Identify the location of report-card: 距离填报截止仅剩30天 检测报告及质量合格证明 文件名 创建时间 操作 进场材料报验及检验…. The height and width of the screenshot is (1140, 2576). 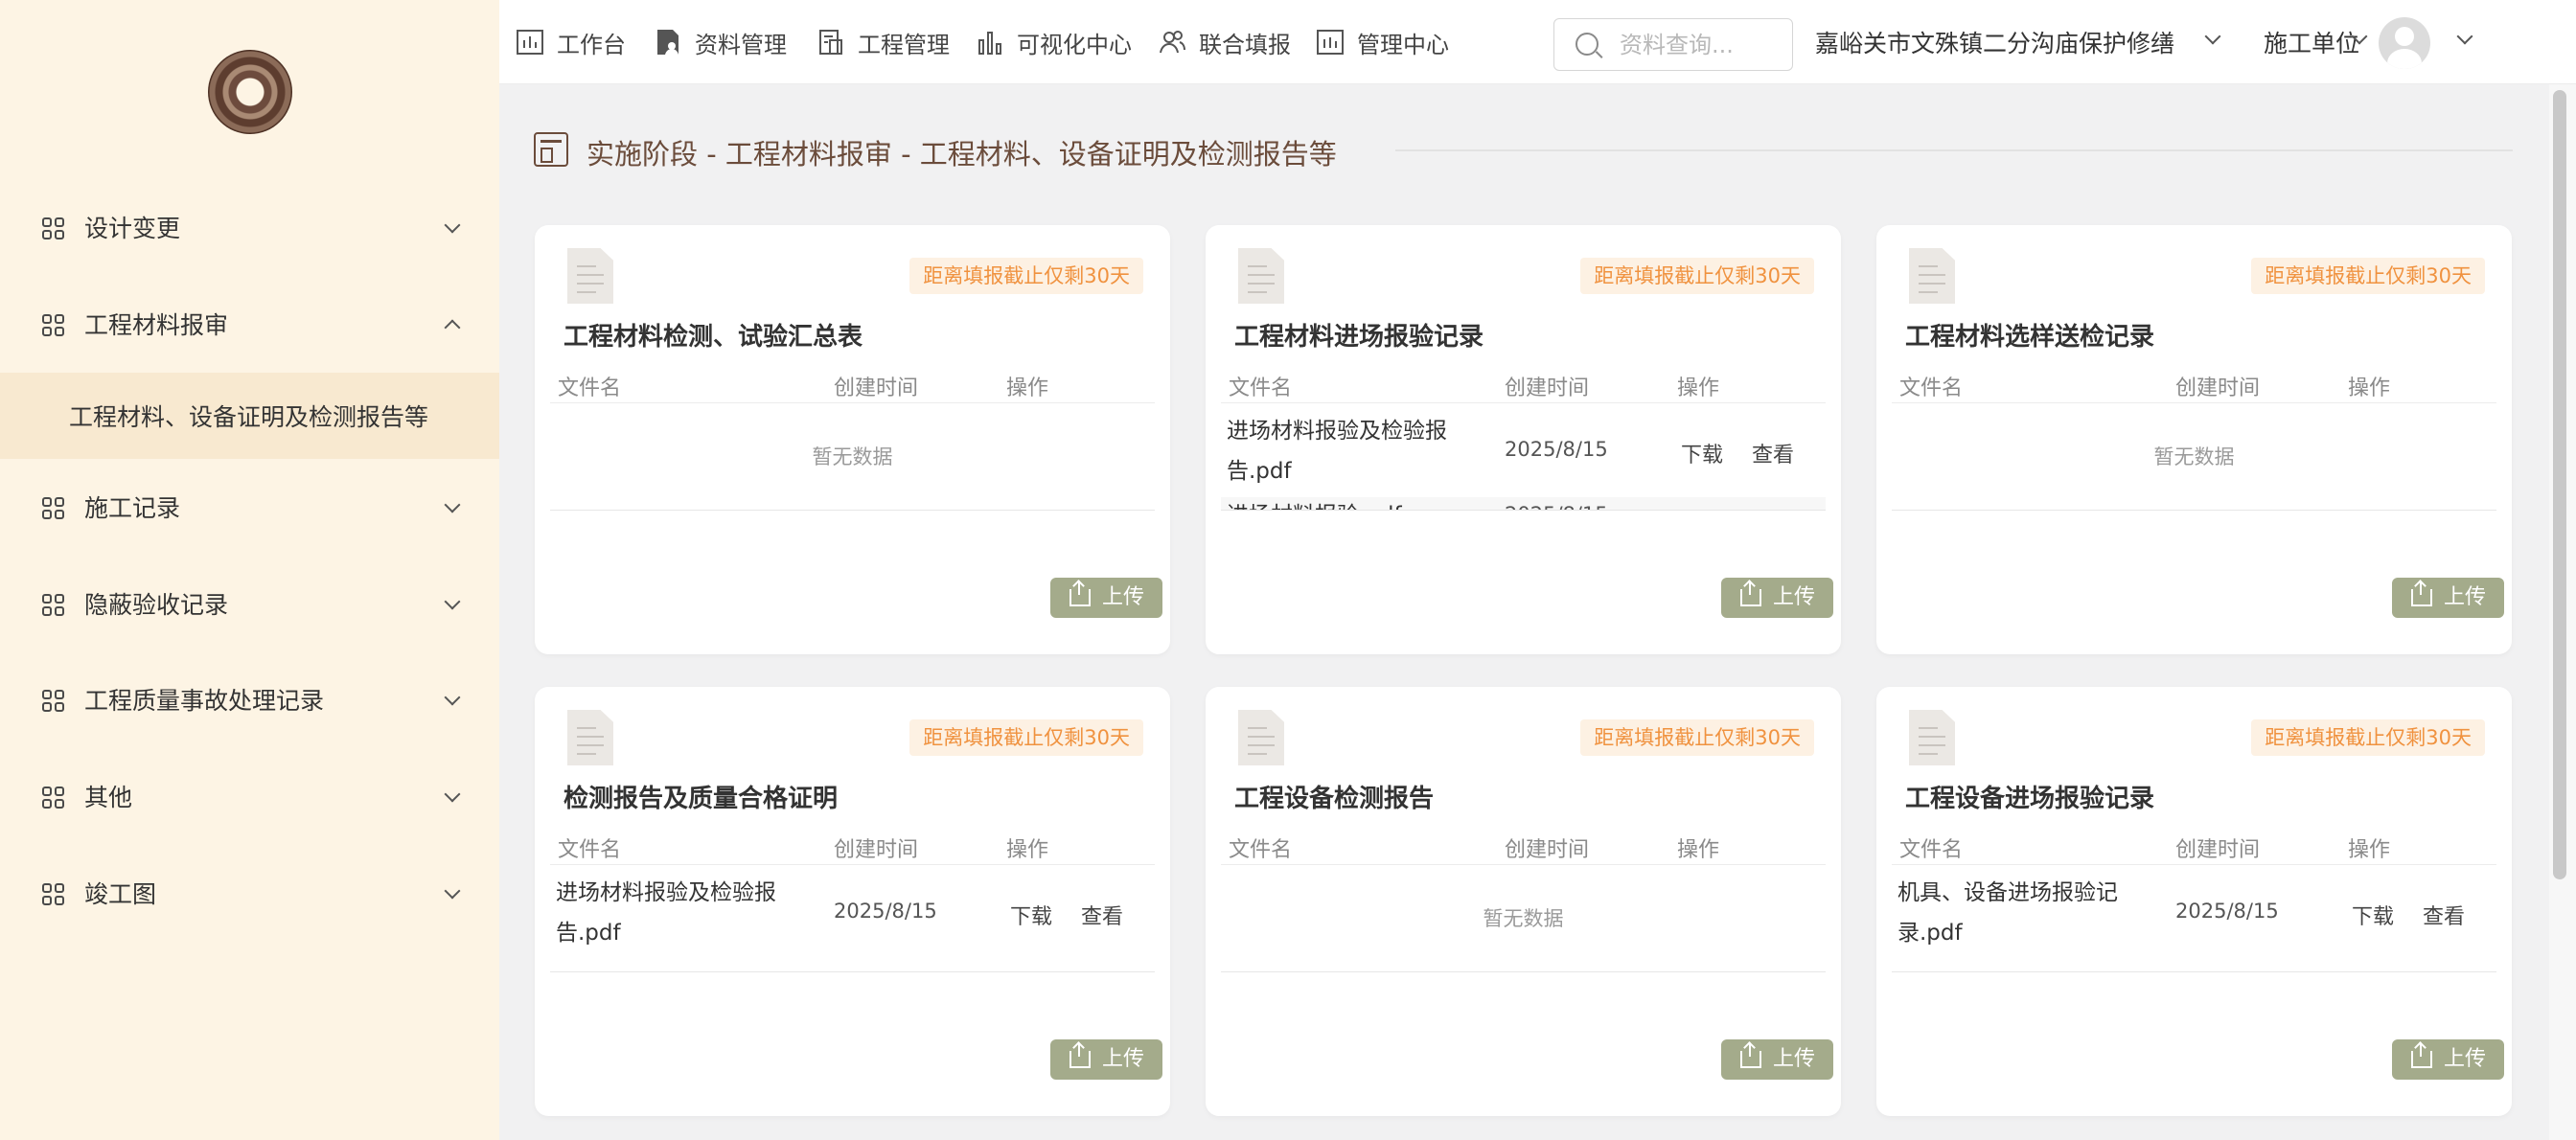
(852, 901).